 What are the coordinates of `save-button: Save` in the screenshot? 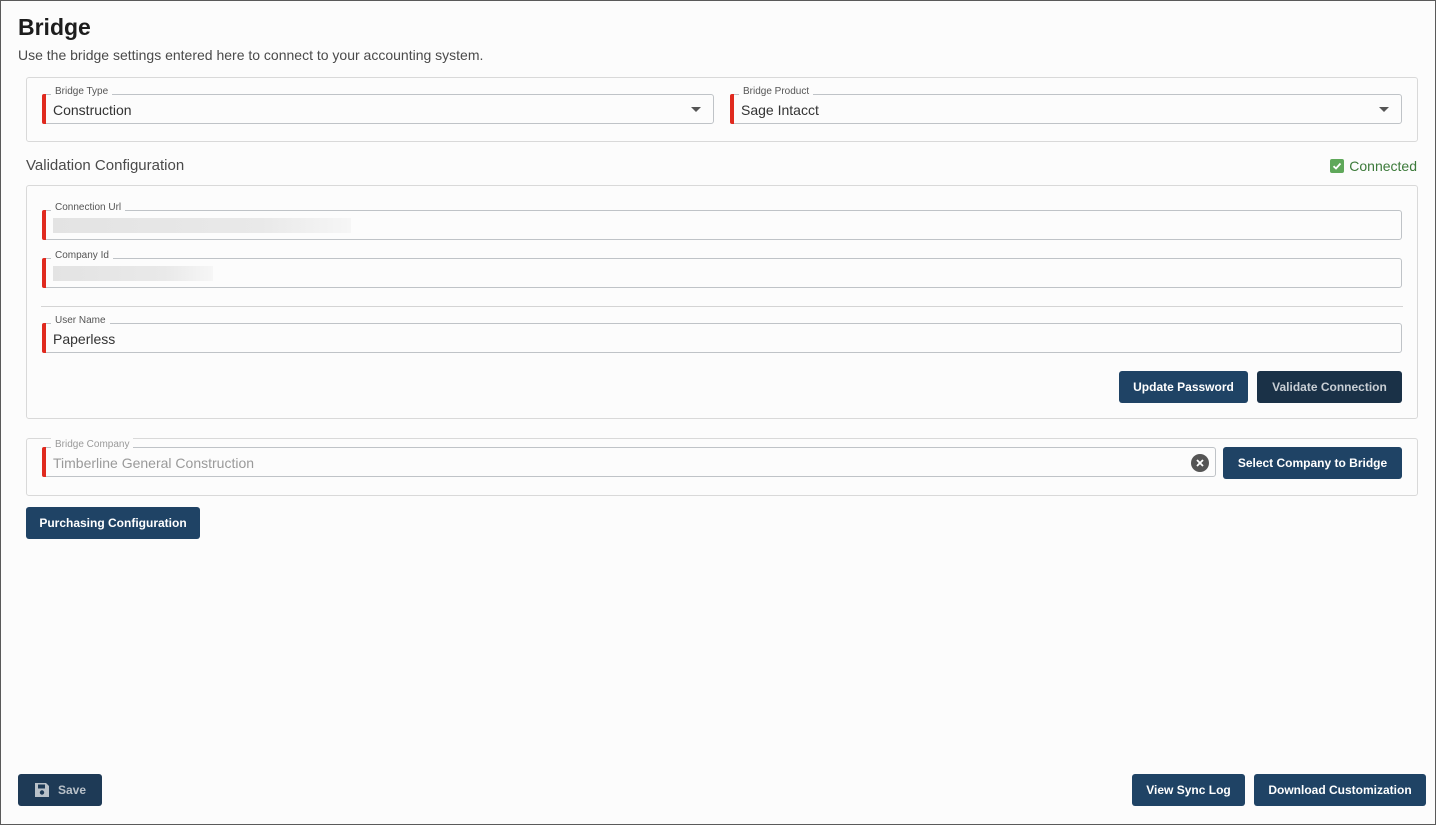 It's located at (60, 790).